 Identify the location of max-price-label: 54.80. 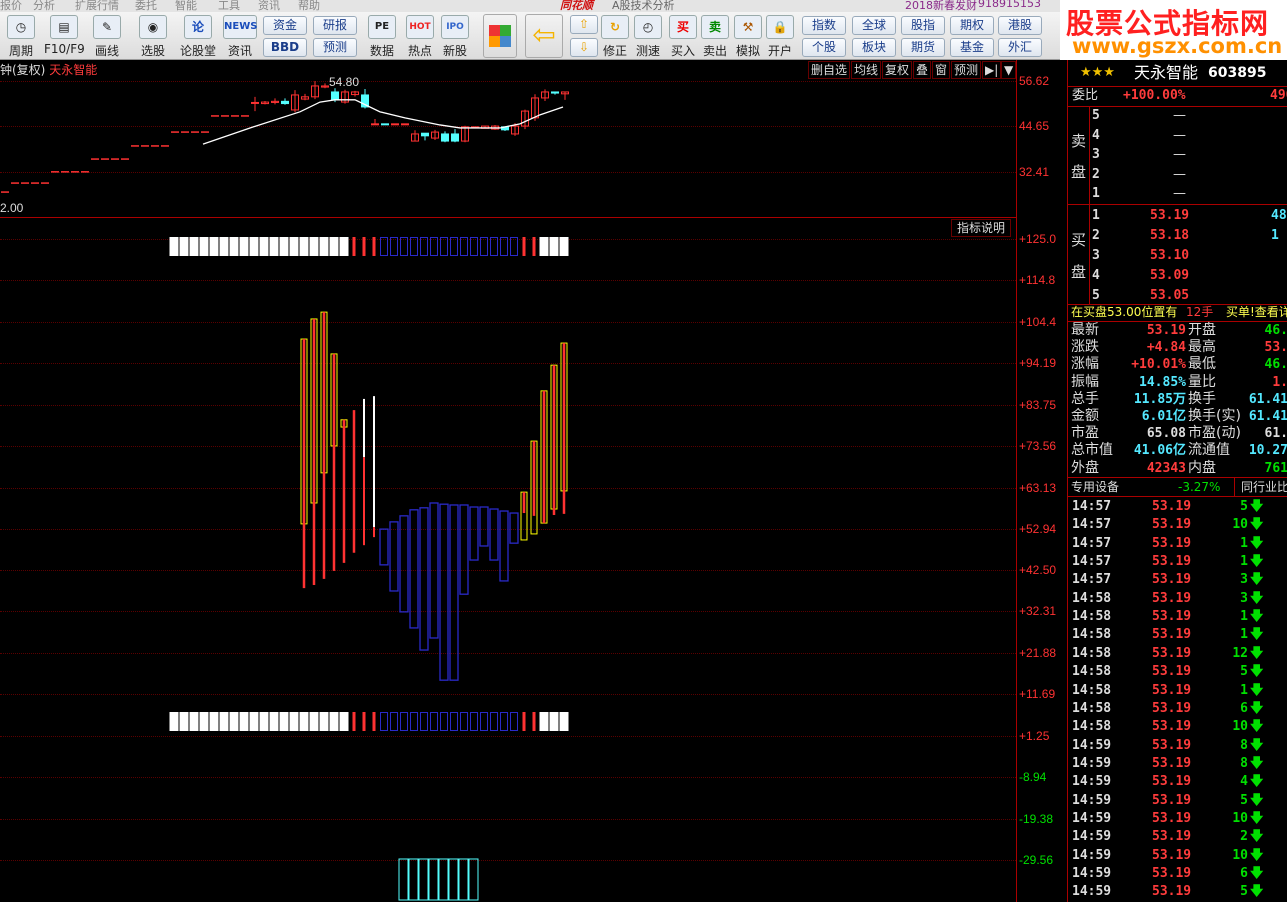
(344, 82).